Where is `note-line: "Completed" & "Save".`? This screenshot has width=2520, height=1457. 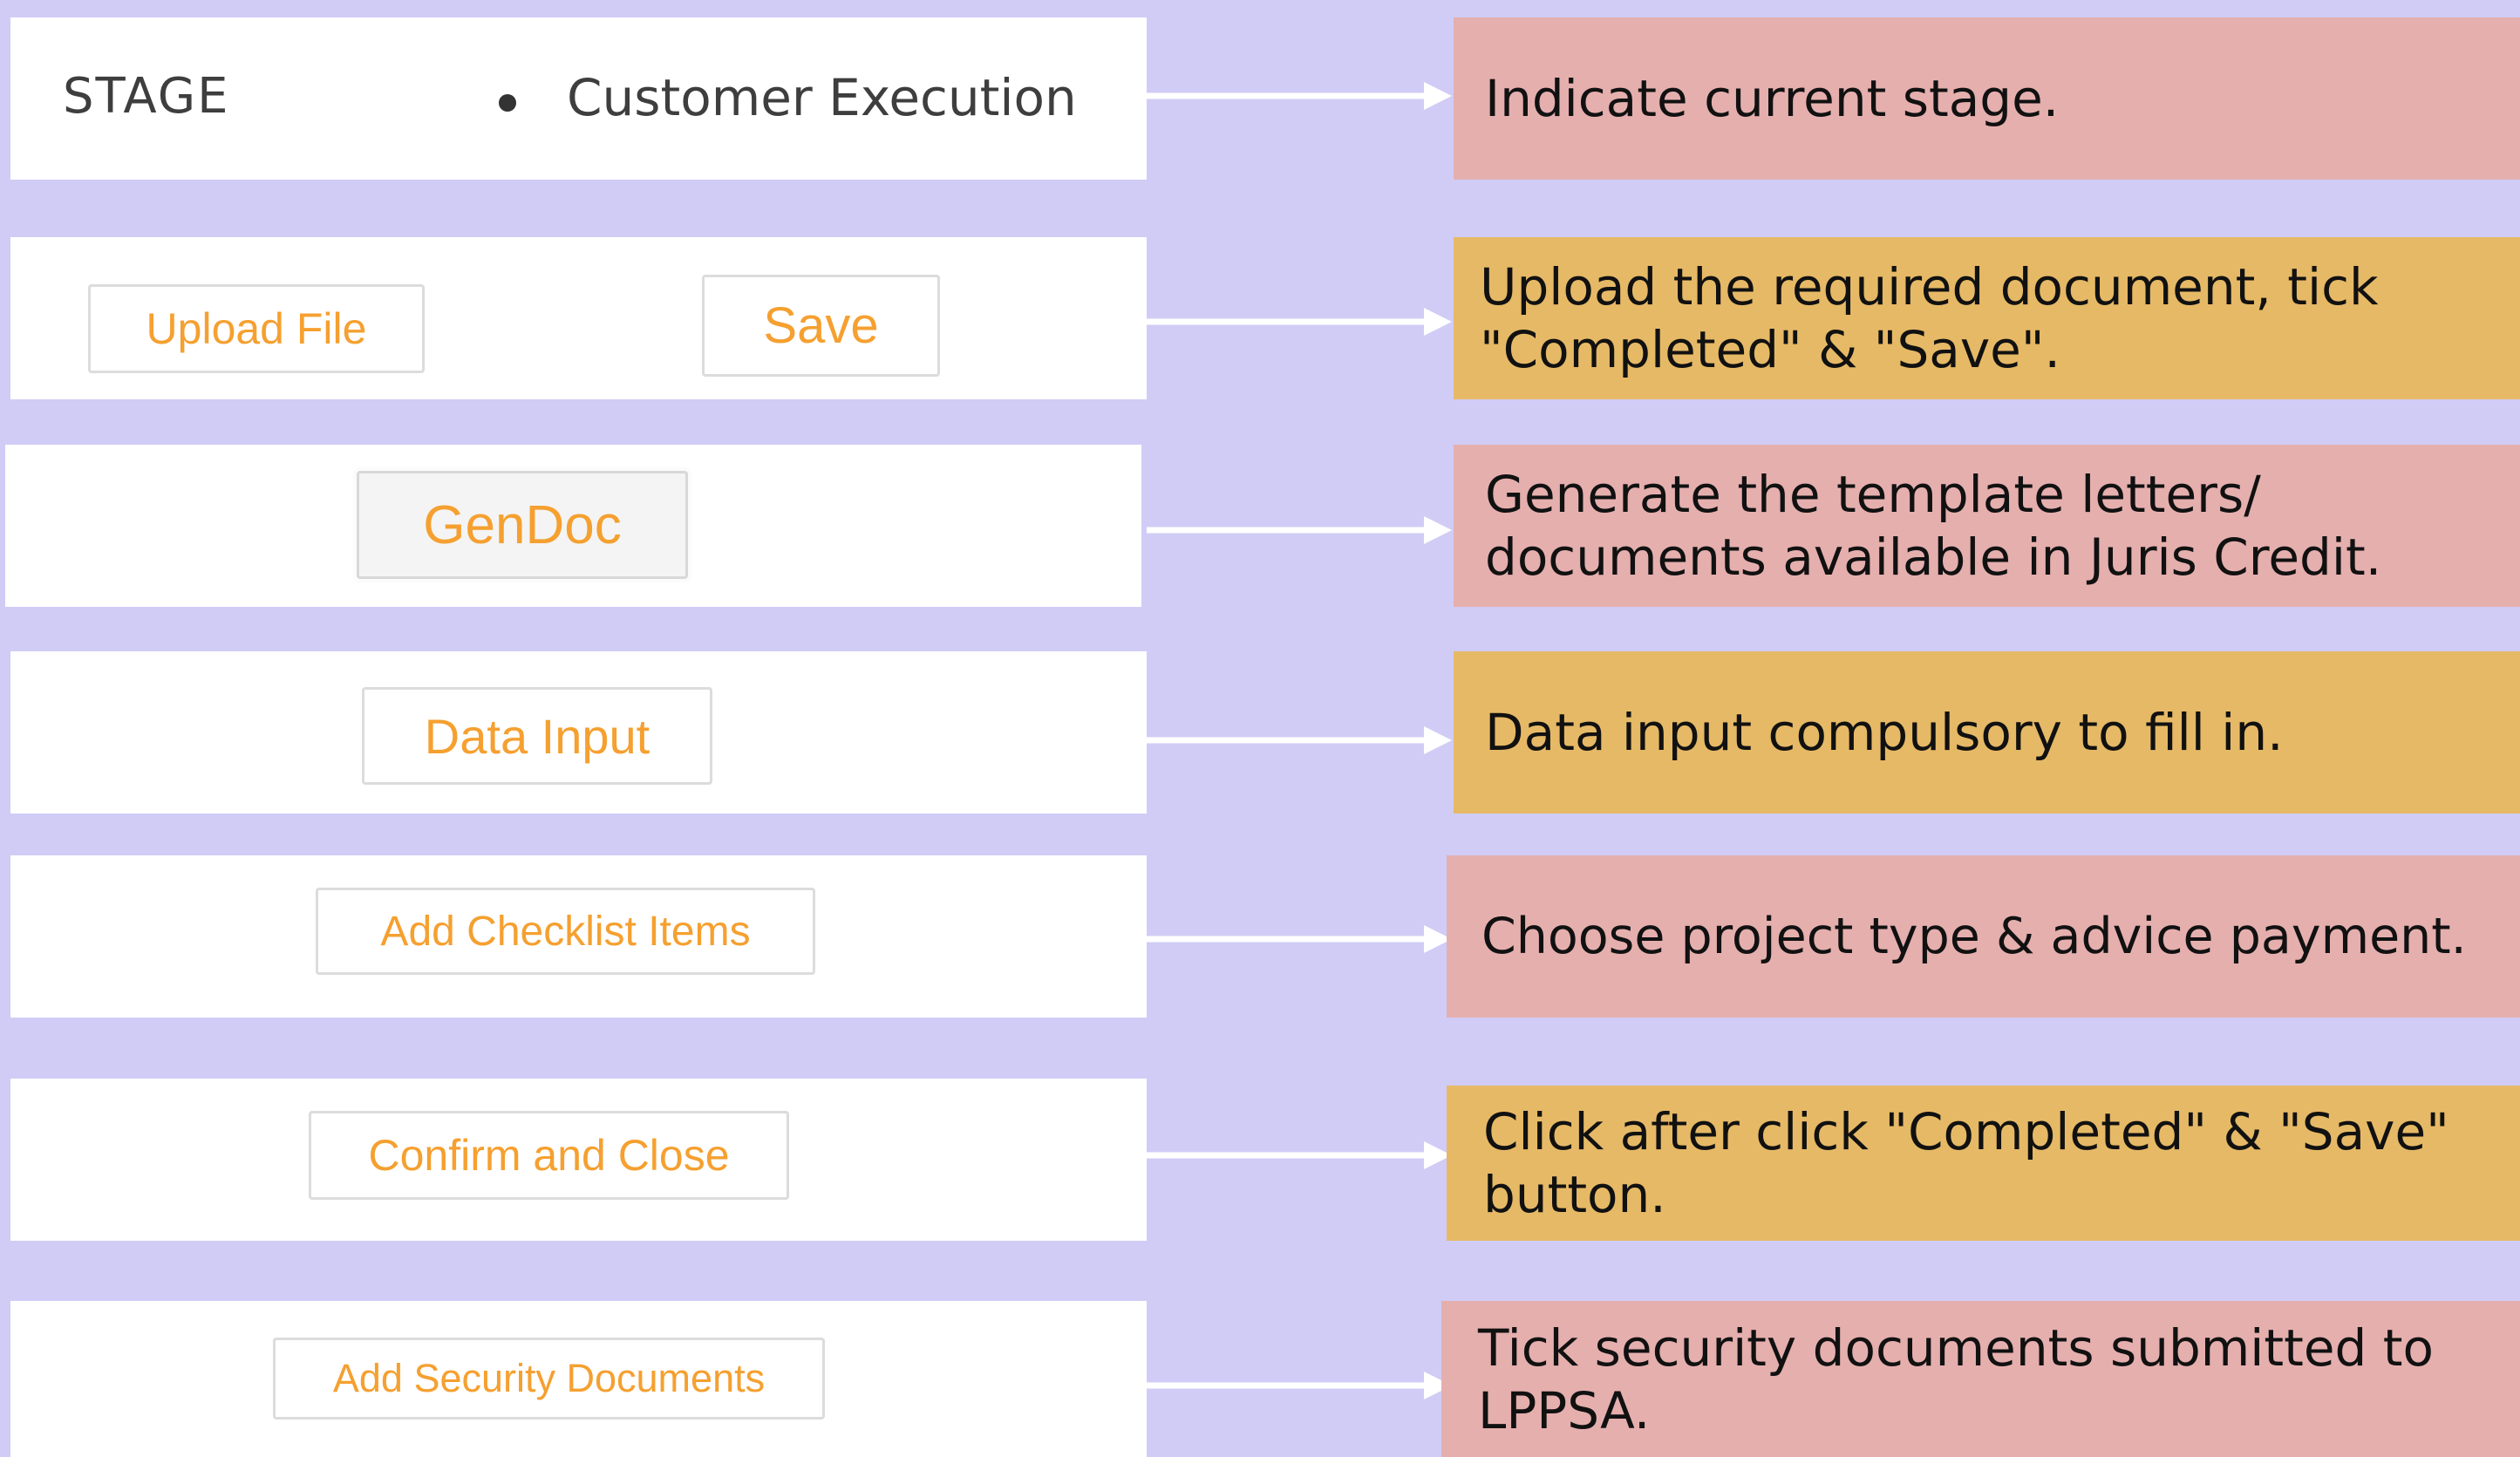
note-line: "Completed" & "Save". is located at coordinates (1770, 349).